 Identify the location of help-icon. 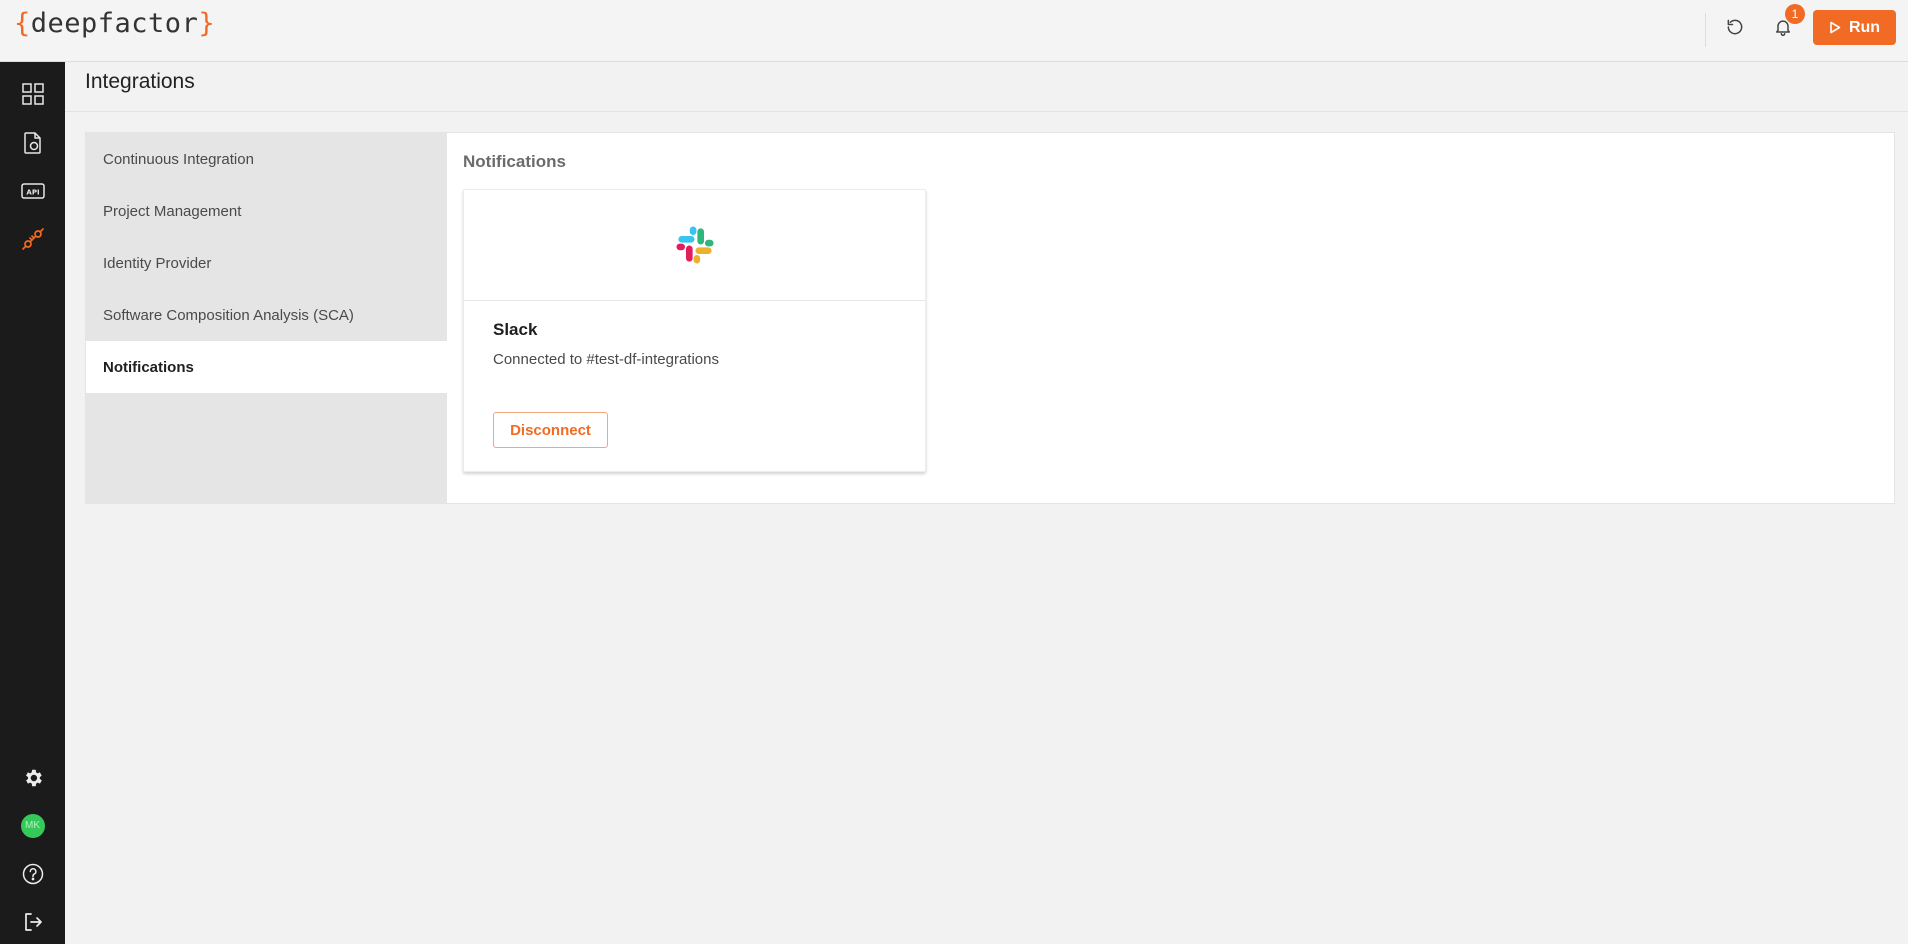
(32, 874).